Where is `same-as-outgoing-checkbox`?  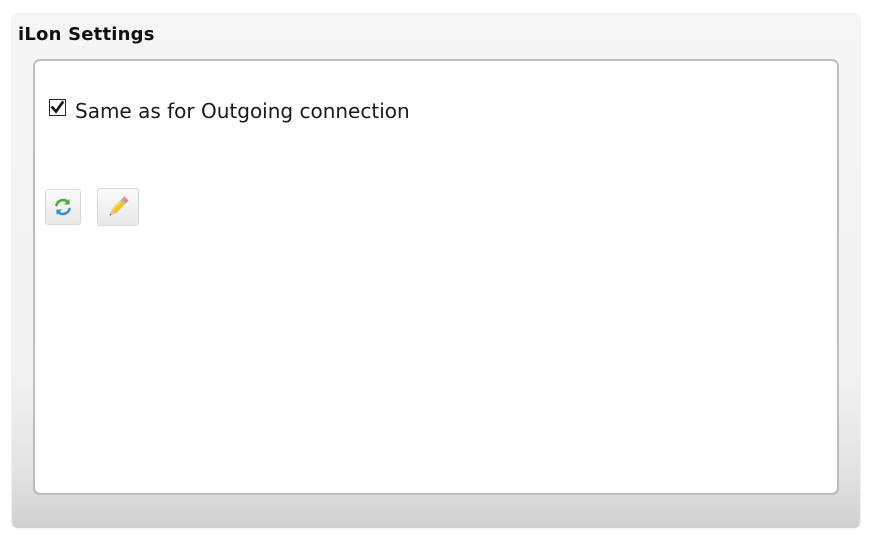 same-as-outgoing-checkbox is located at coordinates (57, 107).